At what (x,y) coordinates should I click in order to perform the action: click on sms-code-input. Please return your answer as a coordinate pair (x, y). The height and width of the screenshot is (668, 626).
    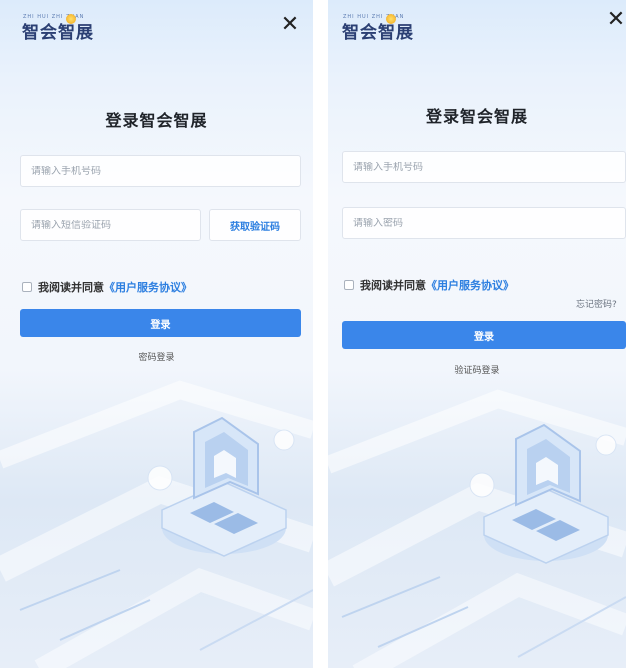
    Looking at the image, I should click on (110, 225).